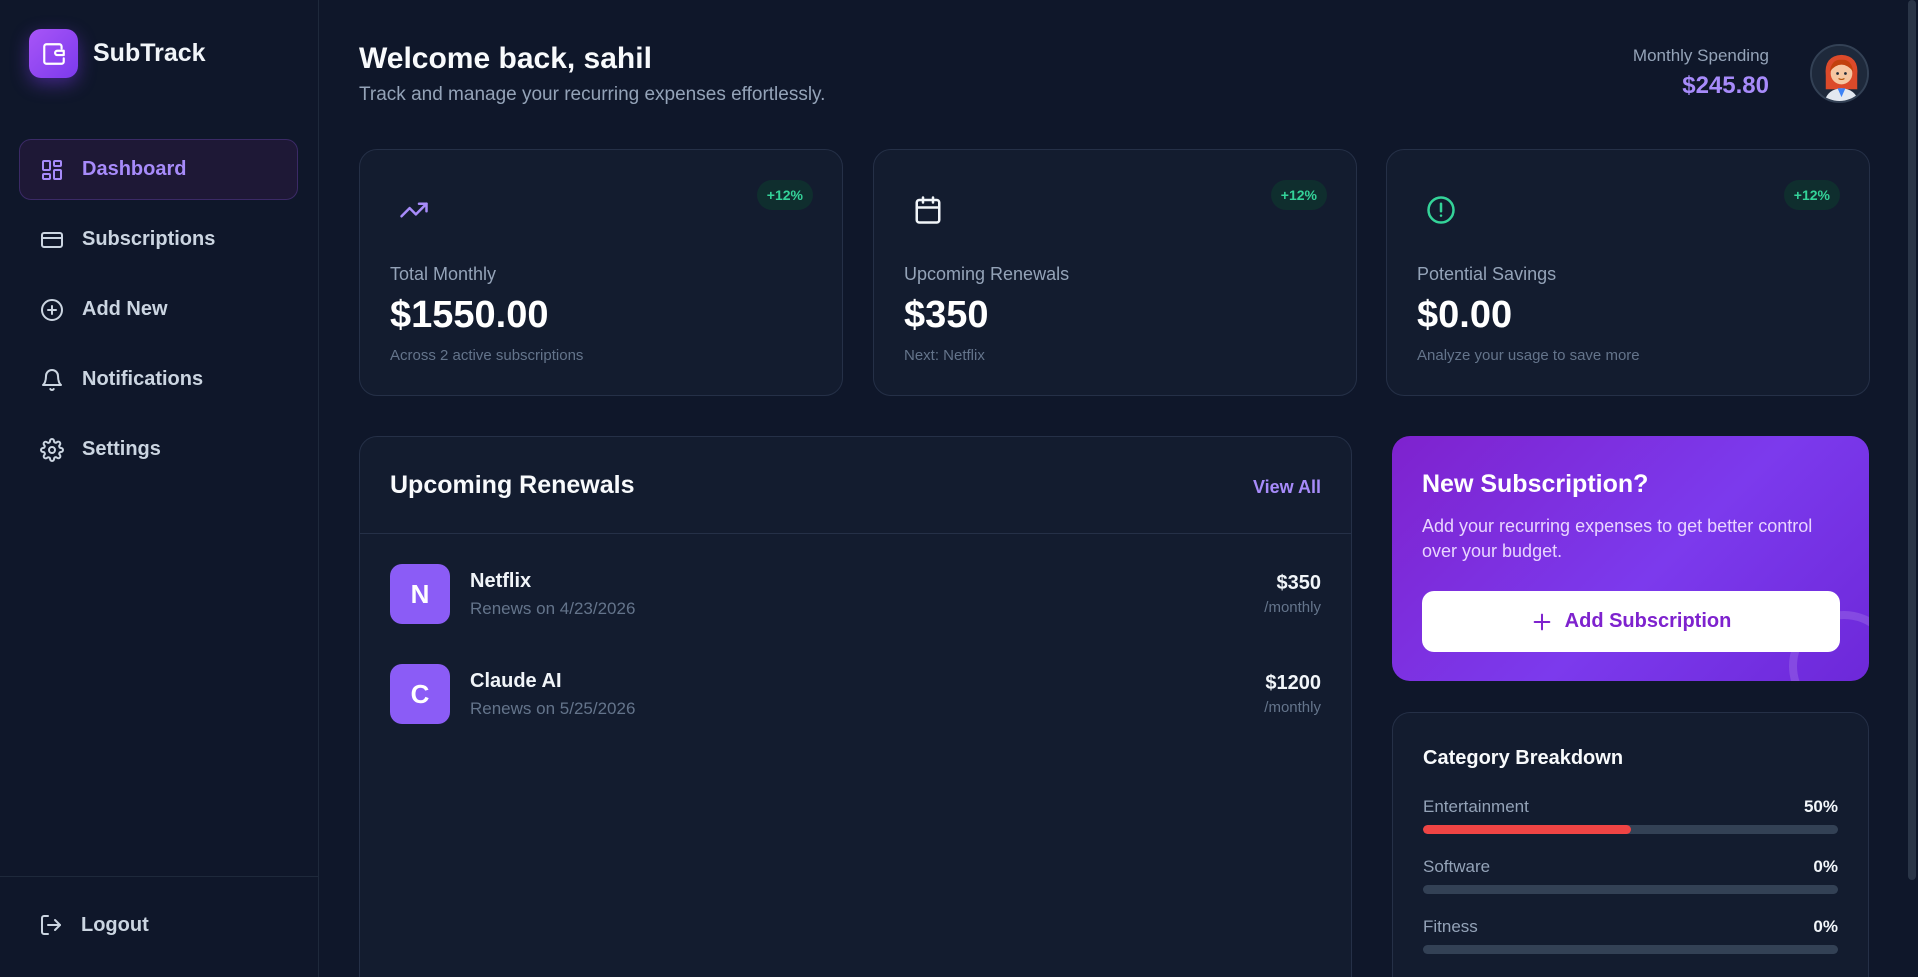 This screenshot has height=977, width=1918. I want to click on stat-subtext: Analyze your usage to save more, so click(1528, 355).